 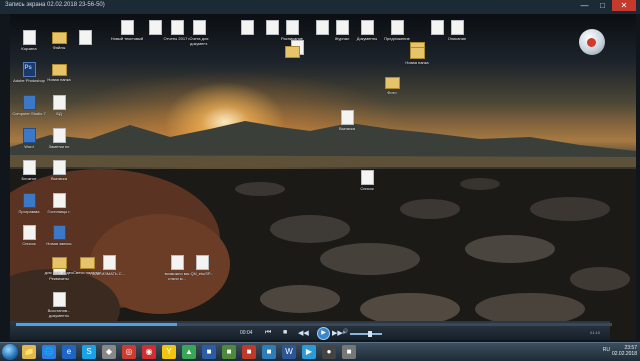 What do you see at coordinates (89, 352) in the screenshot?
I see `taskbar-app-button: S` at bounding box center [89, 352].